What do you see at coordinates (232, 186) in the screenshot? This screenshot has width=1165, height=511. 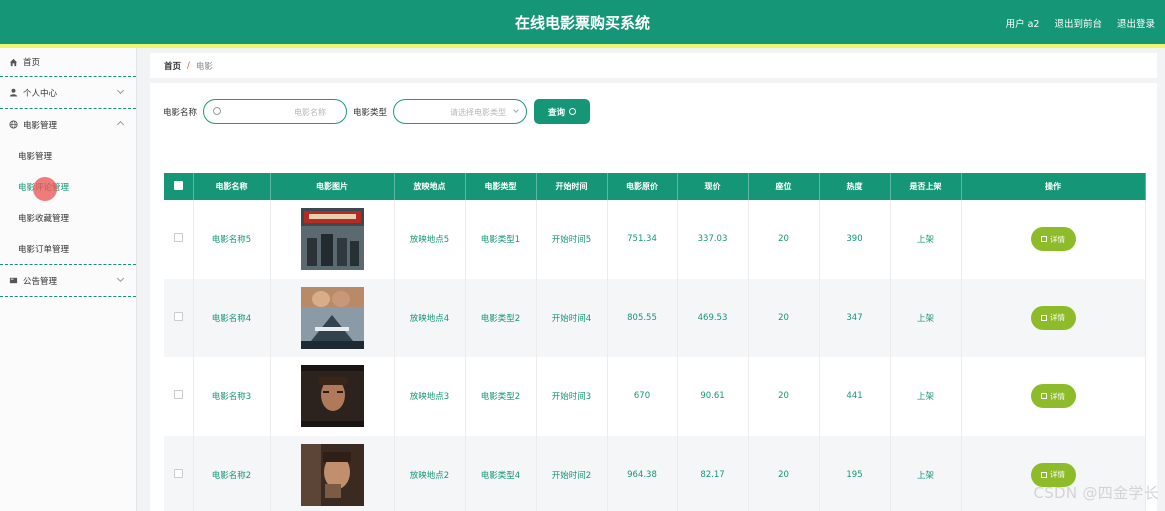 I see `column-header: 电影名称` at bounding box center [232, 186].